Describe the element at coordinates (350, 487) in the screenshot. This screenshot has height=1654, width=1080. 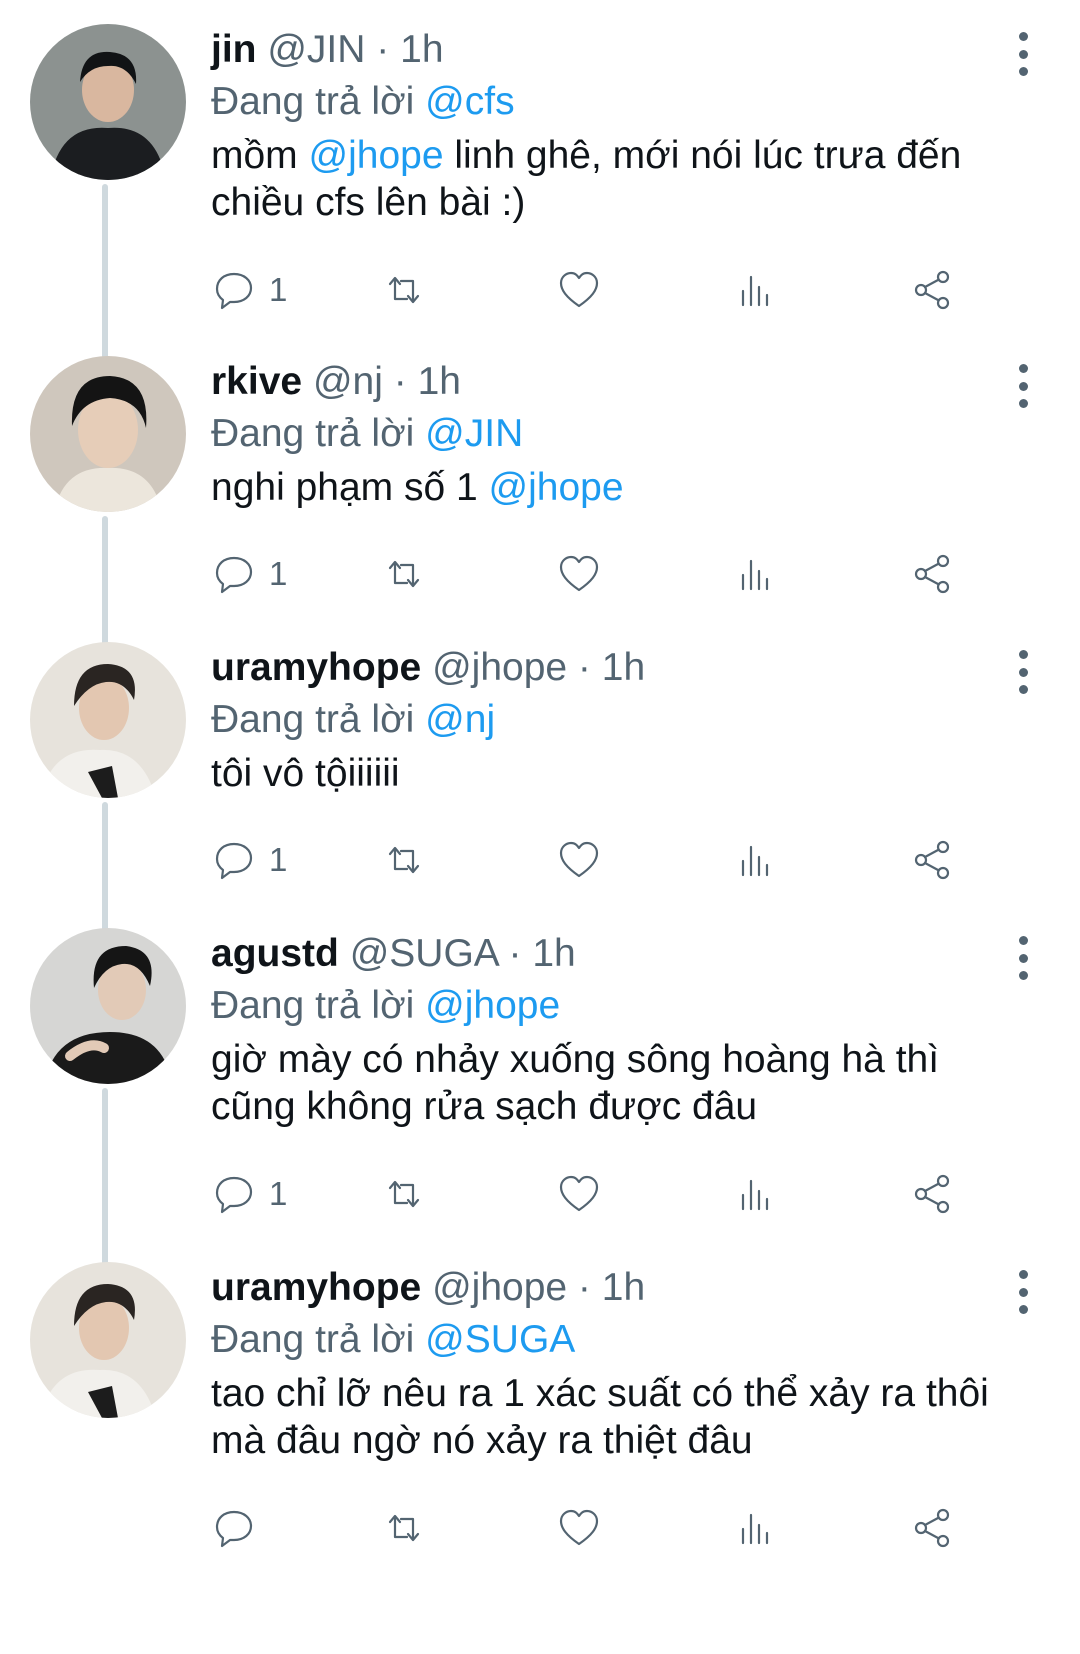
I see `tweet-text-part: nghi phạm số 1` at that location.